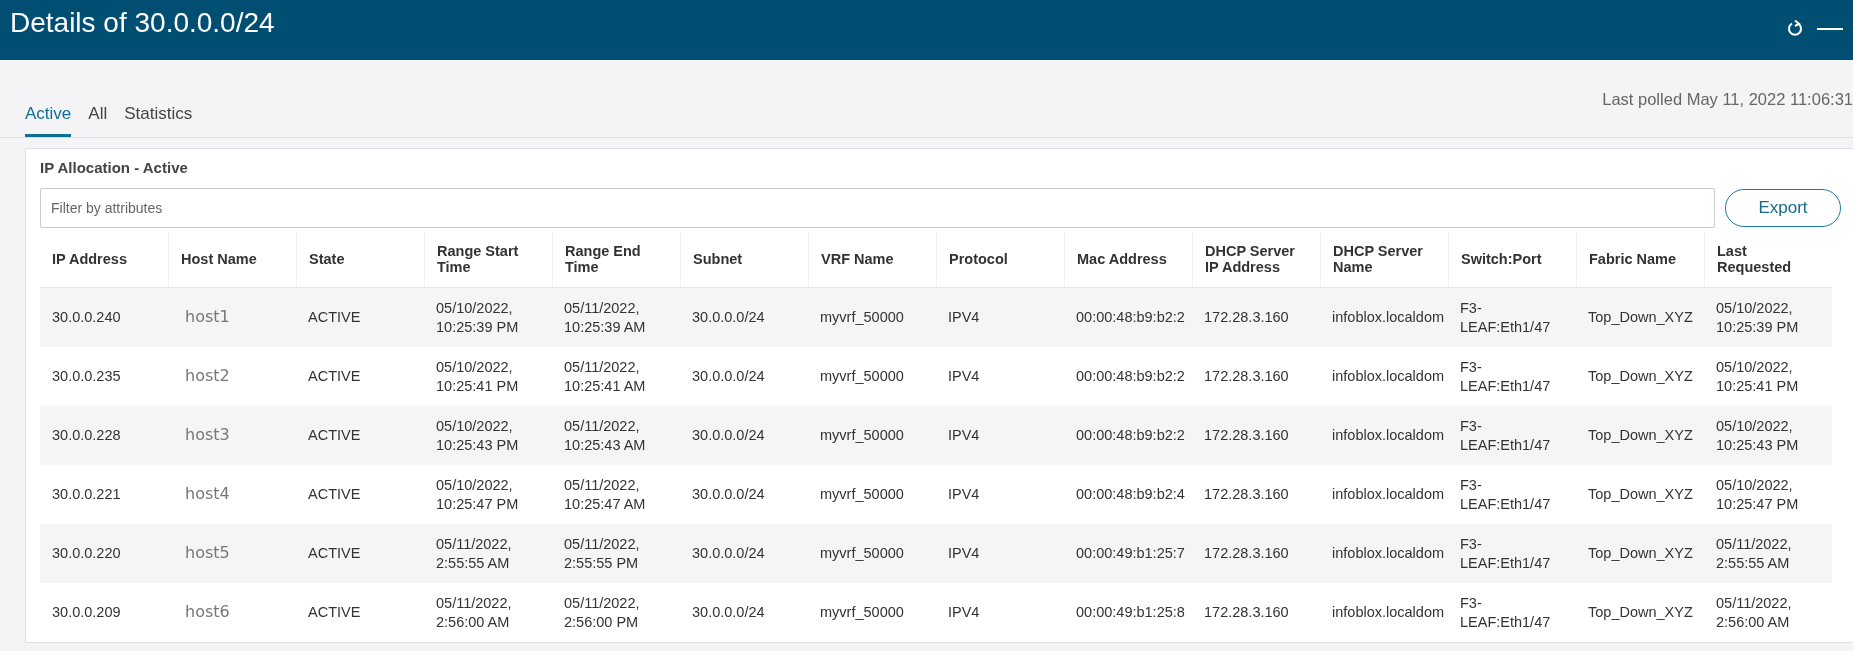 The image size is (1853, 651). I want to click on minimize-icon, so click(1830, 29).